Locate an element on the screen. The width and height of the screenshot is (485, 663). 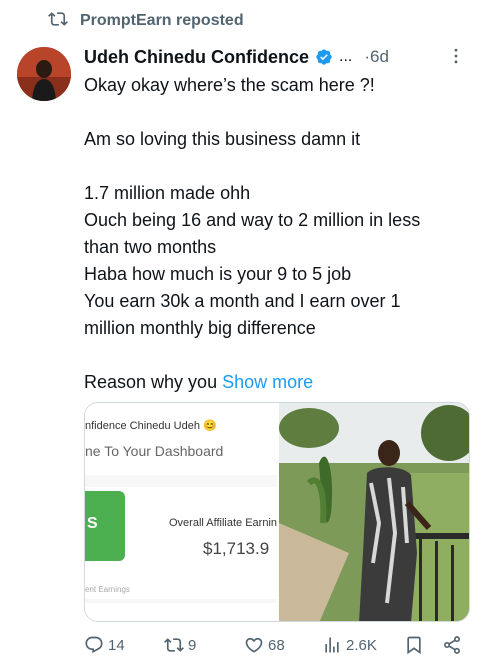
share-icon is located at coordinates (452, 645).